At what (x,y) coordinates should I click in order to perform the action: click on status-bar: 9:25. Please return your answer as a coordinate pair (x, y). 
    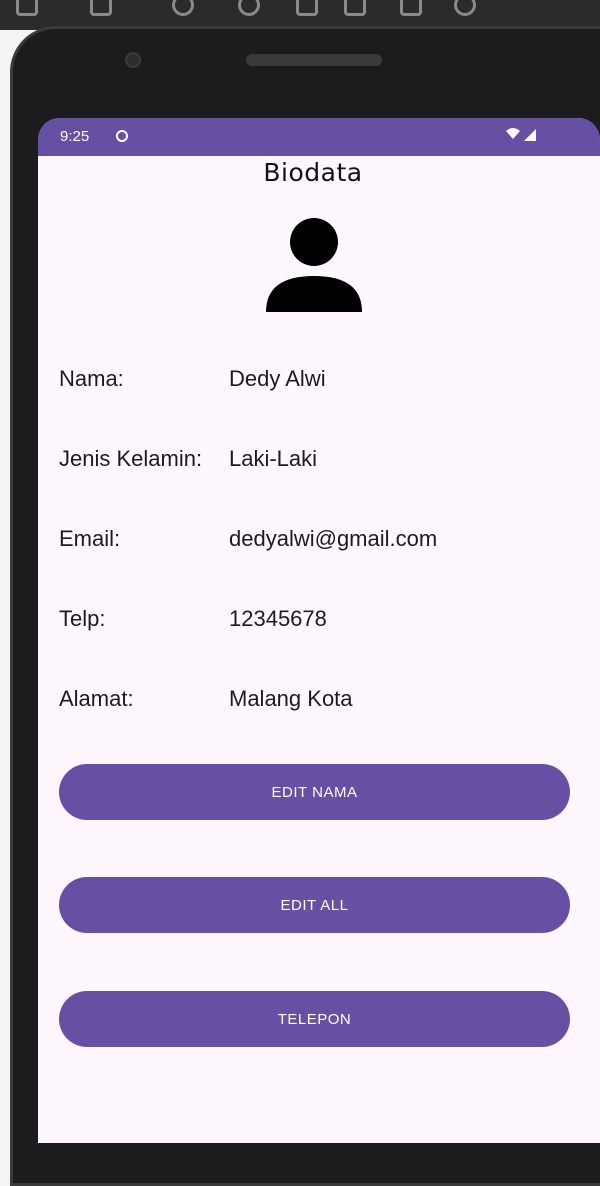
    Looking at the image, I should click on (319, 137).